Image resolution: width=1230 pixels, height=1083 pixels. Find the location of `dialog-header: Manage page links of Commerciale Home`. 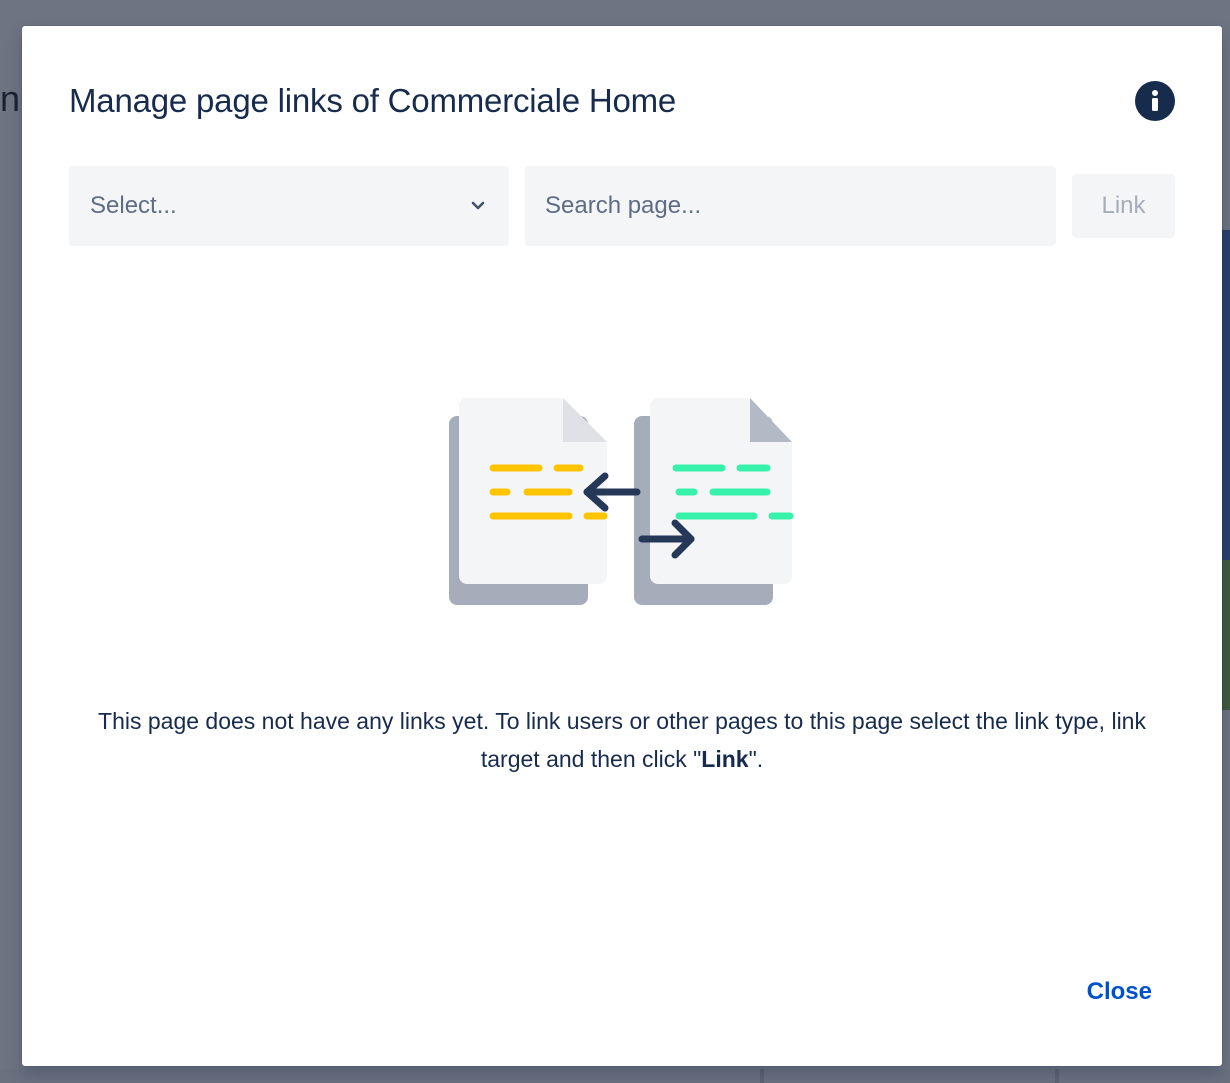

dialog-header: Manage page links of Commerciale Home is located at coordinates (622, 101).